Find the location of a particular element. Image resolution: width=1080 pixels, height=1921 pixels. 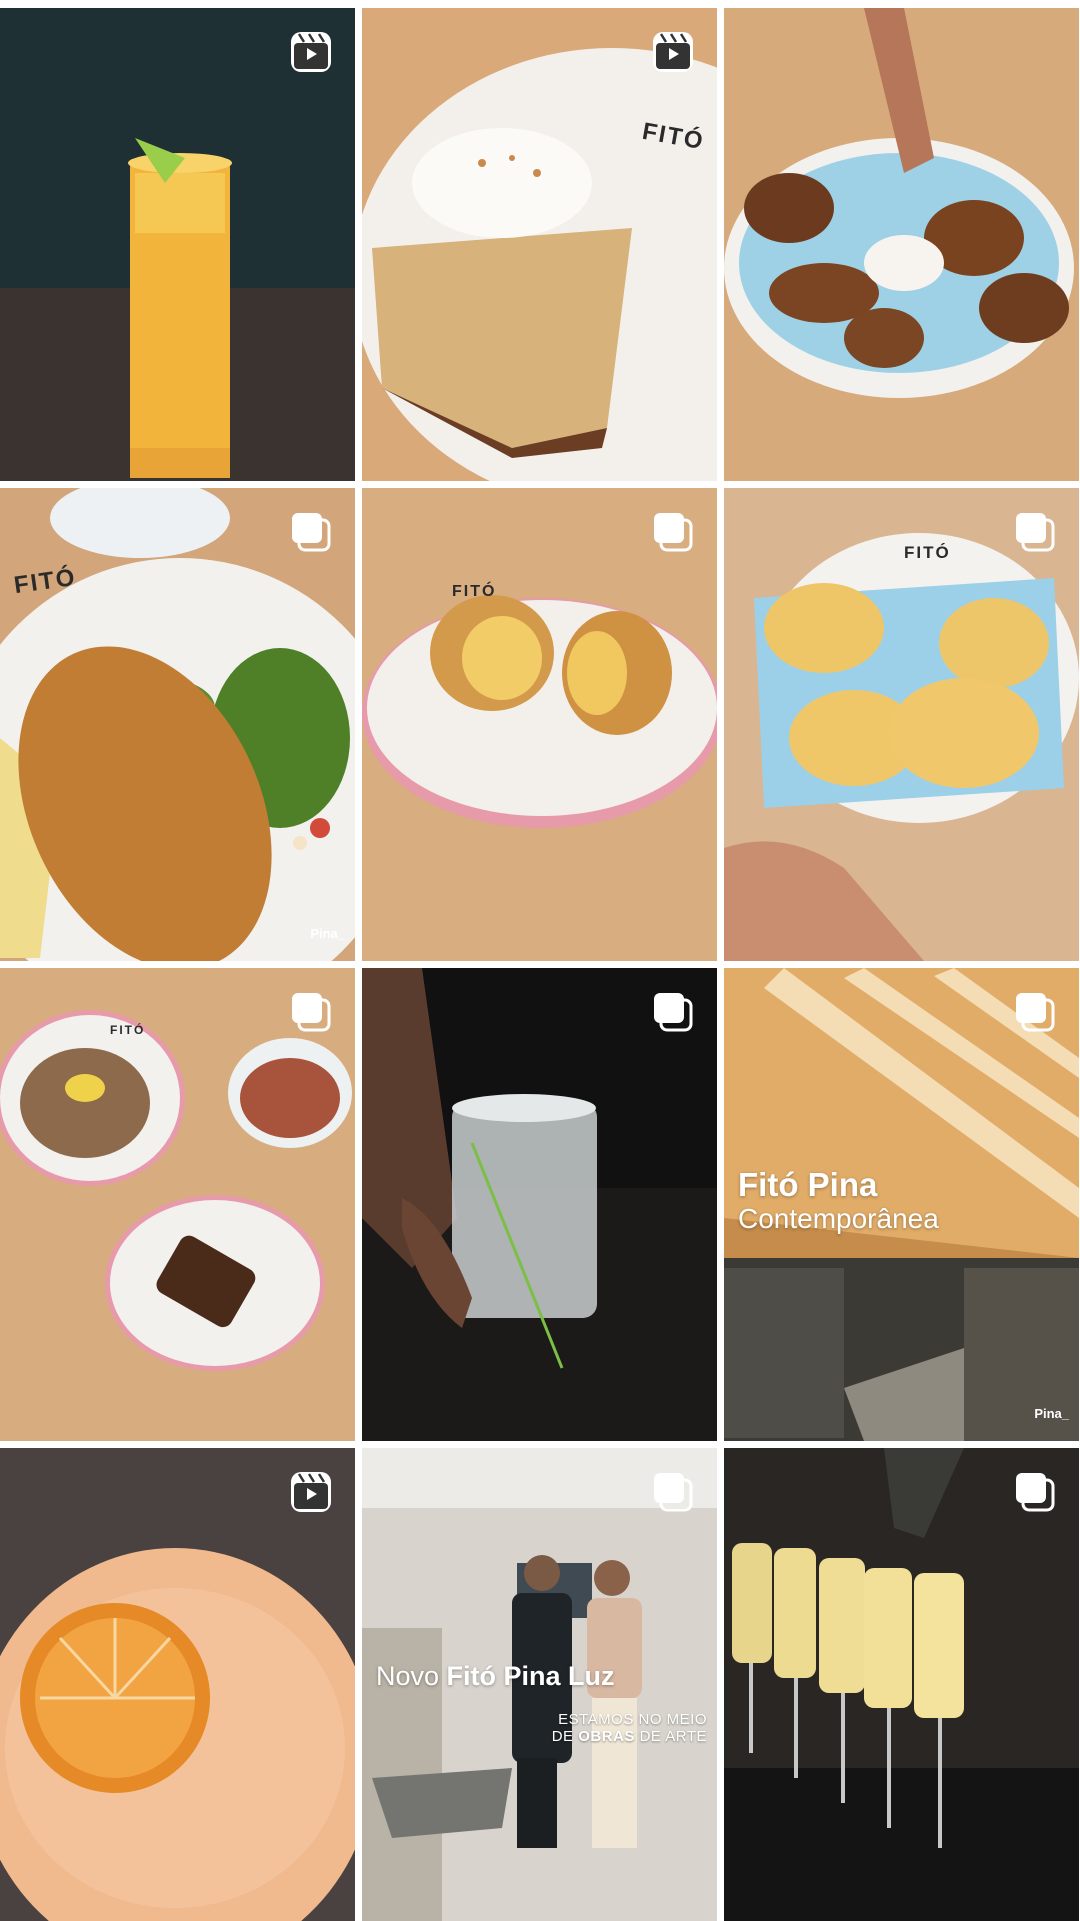

post-subtitle-text: DE is located at coordinates (565, 1736).